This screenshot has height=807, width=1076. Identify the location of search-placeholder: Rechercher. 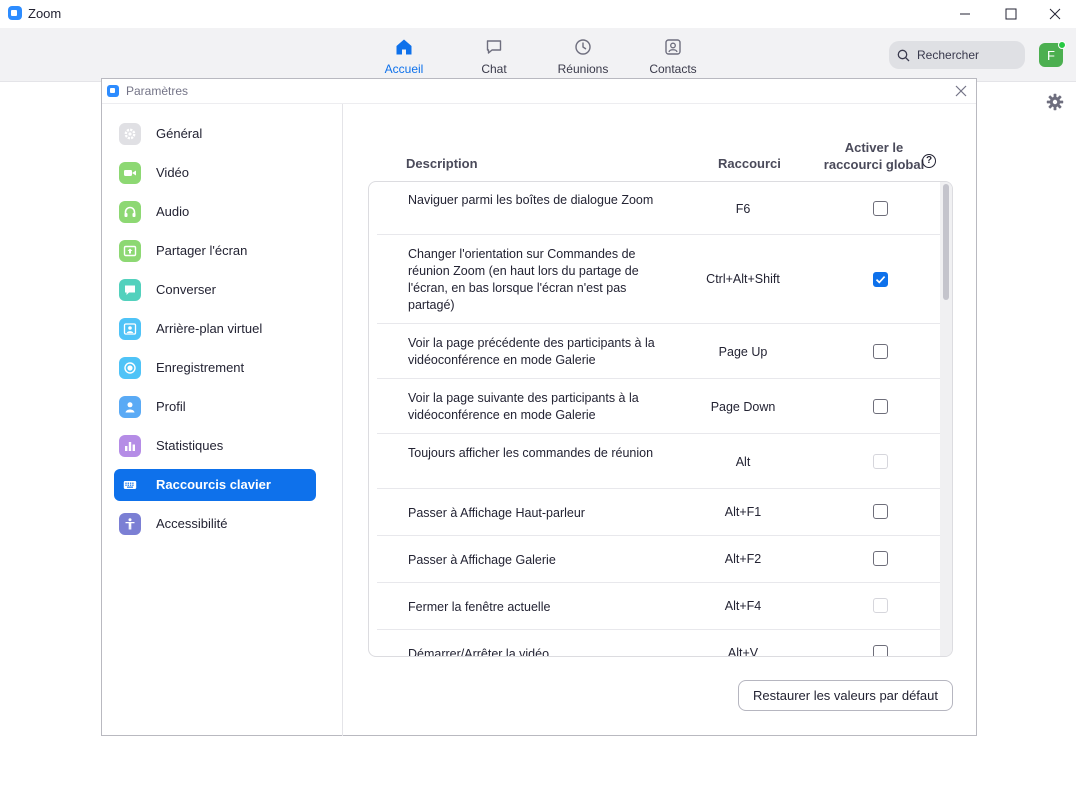
(948, 55).